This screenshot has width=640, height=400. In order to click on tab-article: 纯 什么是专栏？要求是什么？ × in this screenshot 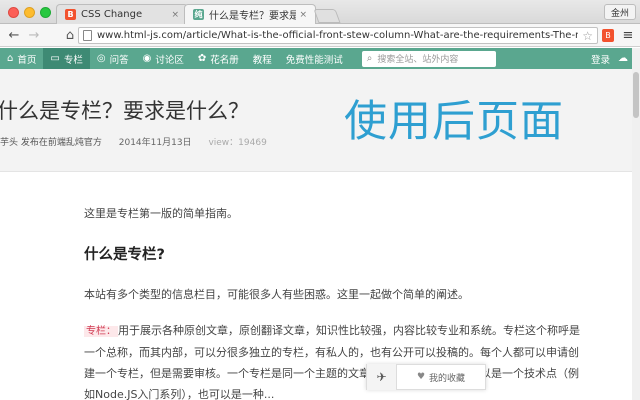, I will do `click(250, 14)`.